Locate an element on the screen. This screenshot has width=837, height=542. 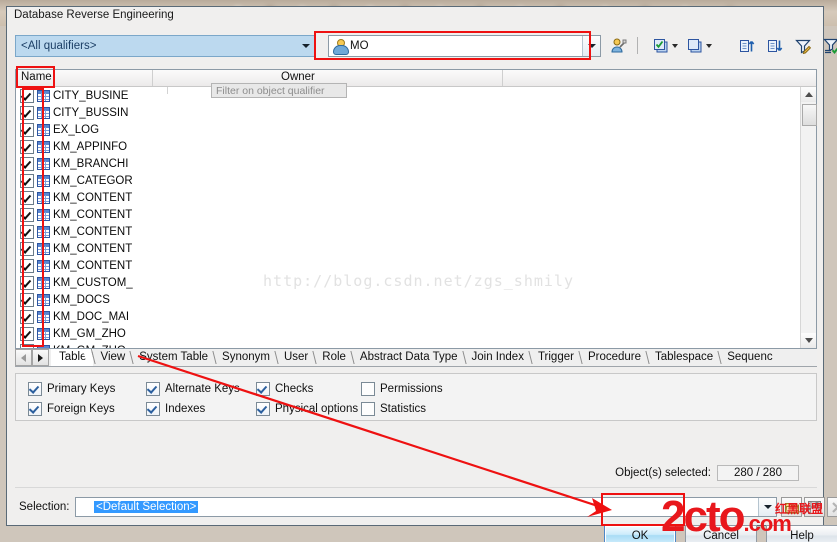
option-foreign-keys: Foreign Keys is located at coordinates (71, 409).